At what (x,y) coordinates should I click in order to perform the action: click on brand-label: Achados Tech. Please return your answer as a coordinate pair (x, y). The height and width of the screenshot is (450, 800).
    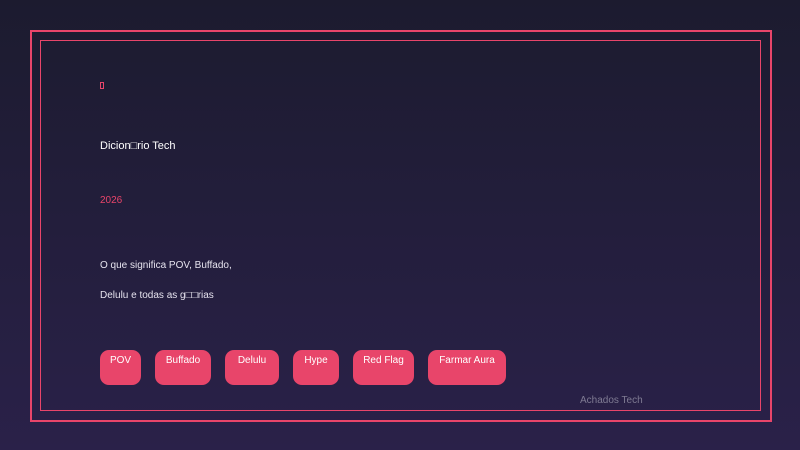
    Looking at the image, I should click on (611, 400).